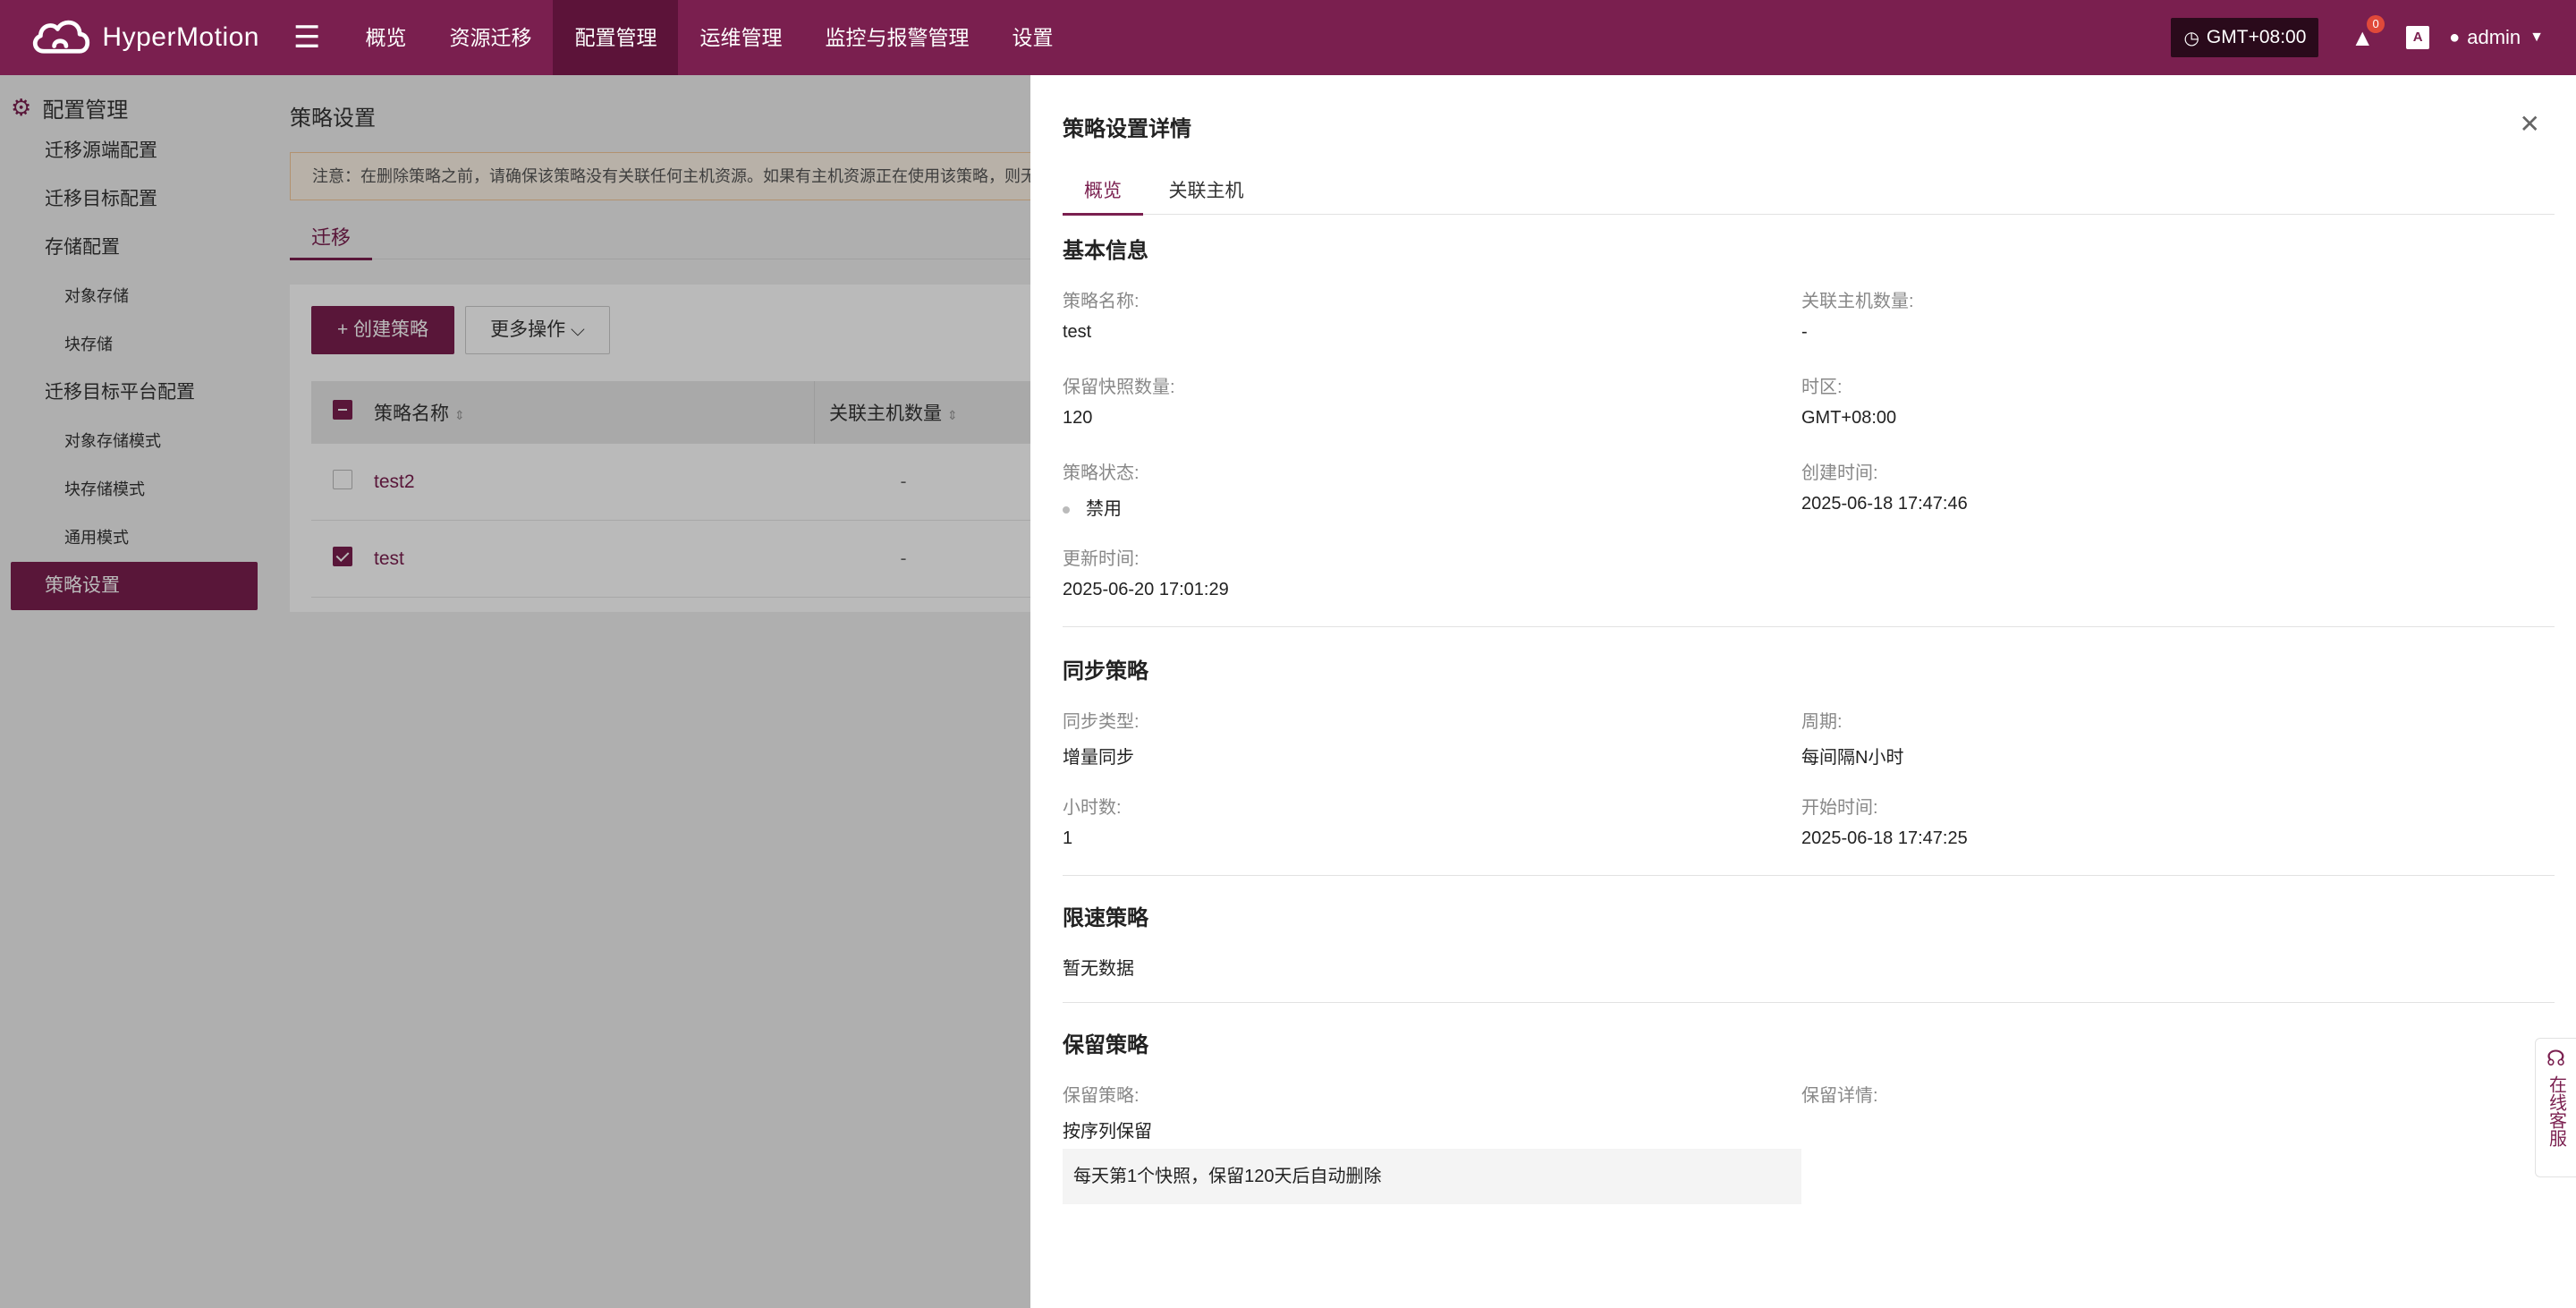  I want to click on user-name: admin, so click(2494, 37).